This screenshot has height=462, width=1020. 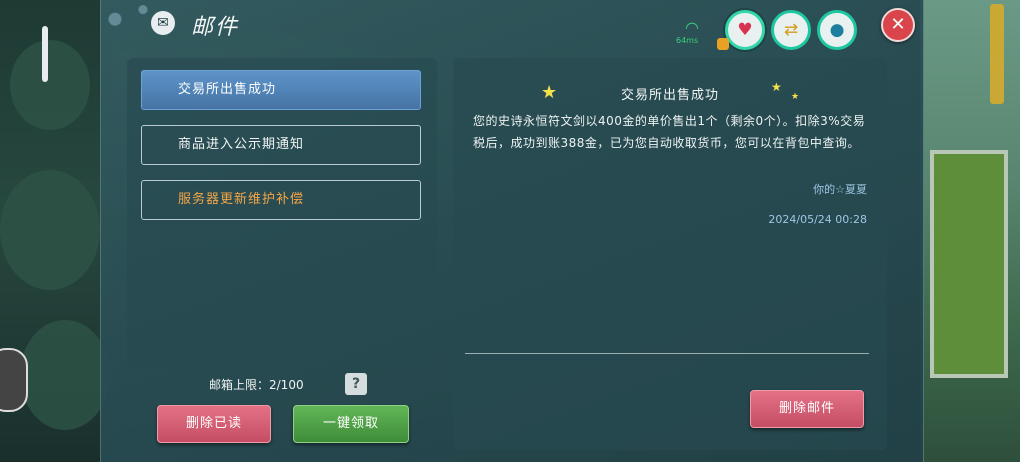 I want to click on delete-mail-button: 删除邮件, so click(x=807, y=409).